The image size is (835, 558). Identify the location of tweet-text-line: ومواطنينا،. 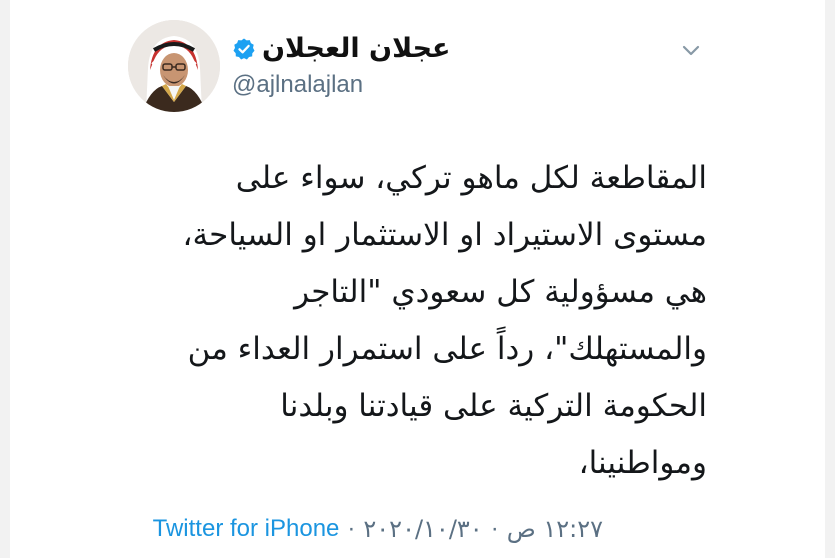
(642, 463).